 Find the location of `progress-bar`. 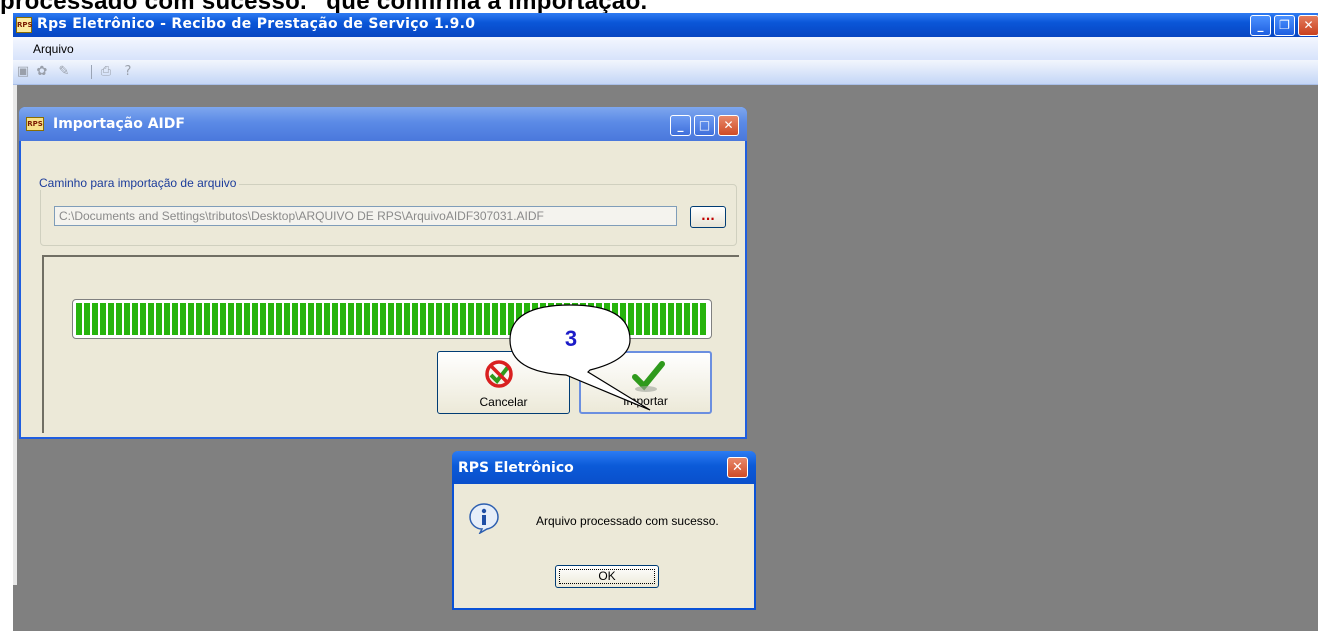

progress-bar is located at coordinates (392, 319).